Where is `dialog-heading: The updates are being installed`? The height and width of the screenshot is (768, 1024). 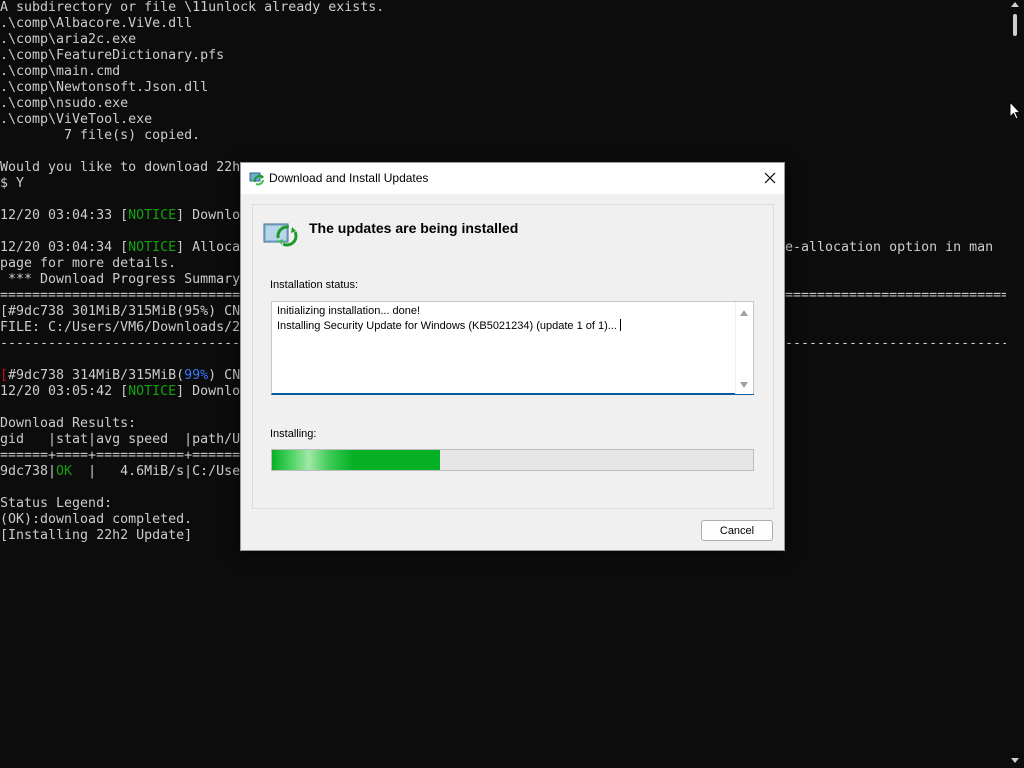
dialog-heading: The updates are being installed is located at coordinates (414, 228).